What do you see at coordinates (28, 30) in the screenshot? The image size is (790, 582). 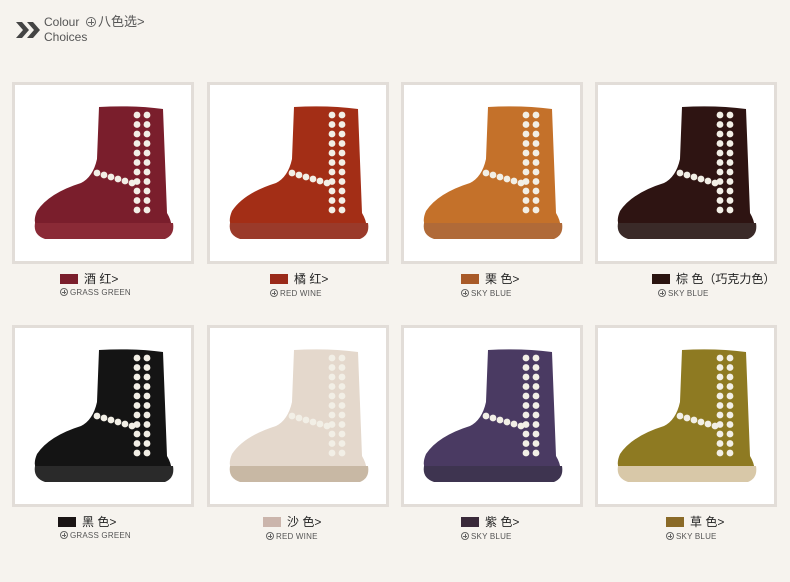 I see `double-chevron-icon` at bounding box center [28, 30].